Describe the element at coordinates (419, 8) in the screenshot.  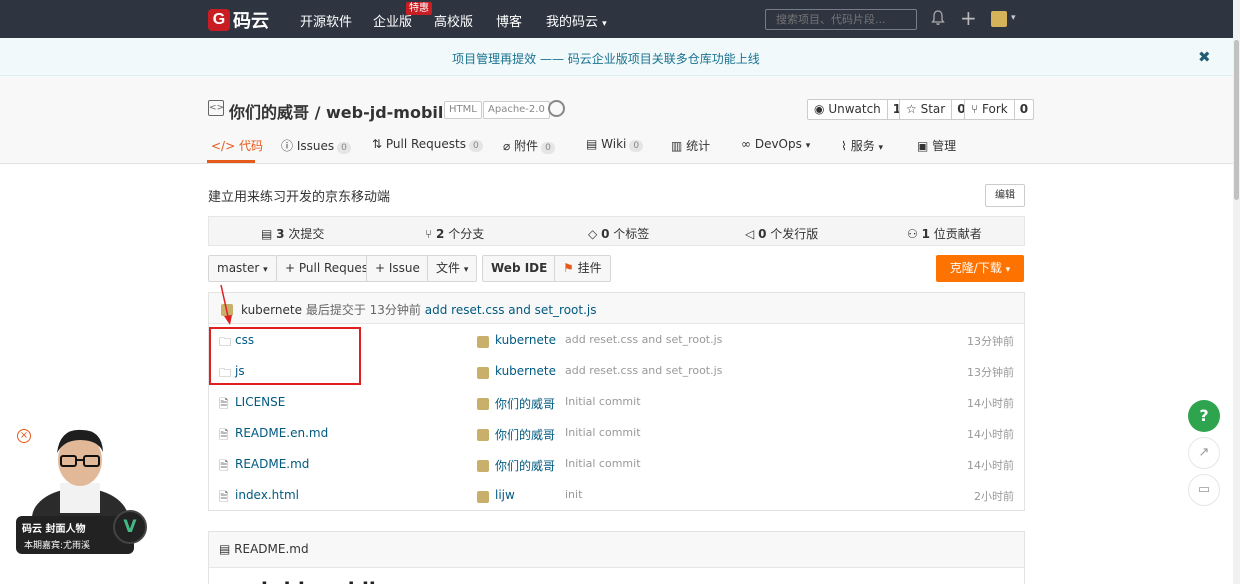
I see `special-offer-badge: 特惠` at that location.